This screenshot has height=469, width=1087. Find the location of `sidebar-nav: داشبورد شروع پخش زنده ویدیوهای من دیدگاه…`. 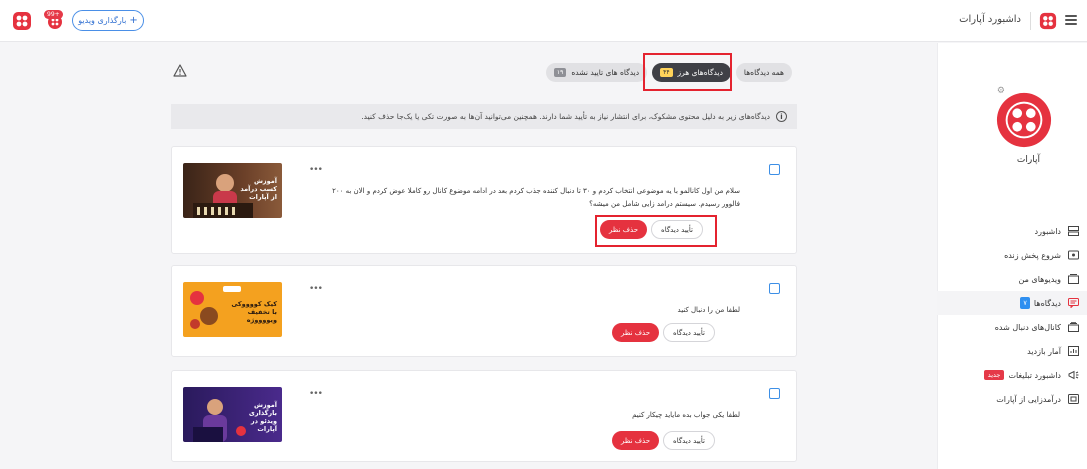

sidebar-nav: داشبورد شروع پخش زنده ویدیوهای من دیدگاه… is located at coordinates (1012, 315).